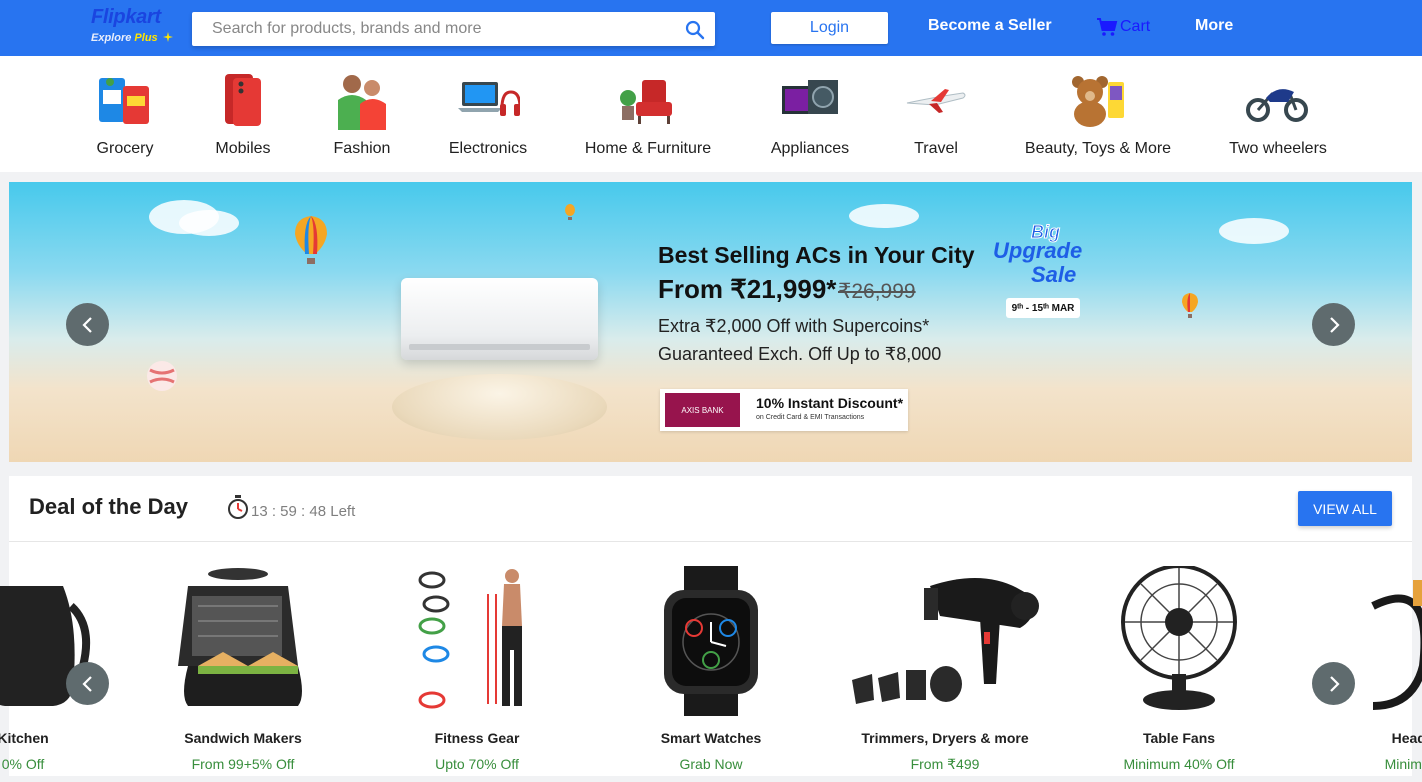  What do you see at coordinates (243, 764) in the screenshot?
I see `deal-item-offer: From 99+5% Off` at bounding box center [243, 764].